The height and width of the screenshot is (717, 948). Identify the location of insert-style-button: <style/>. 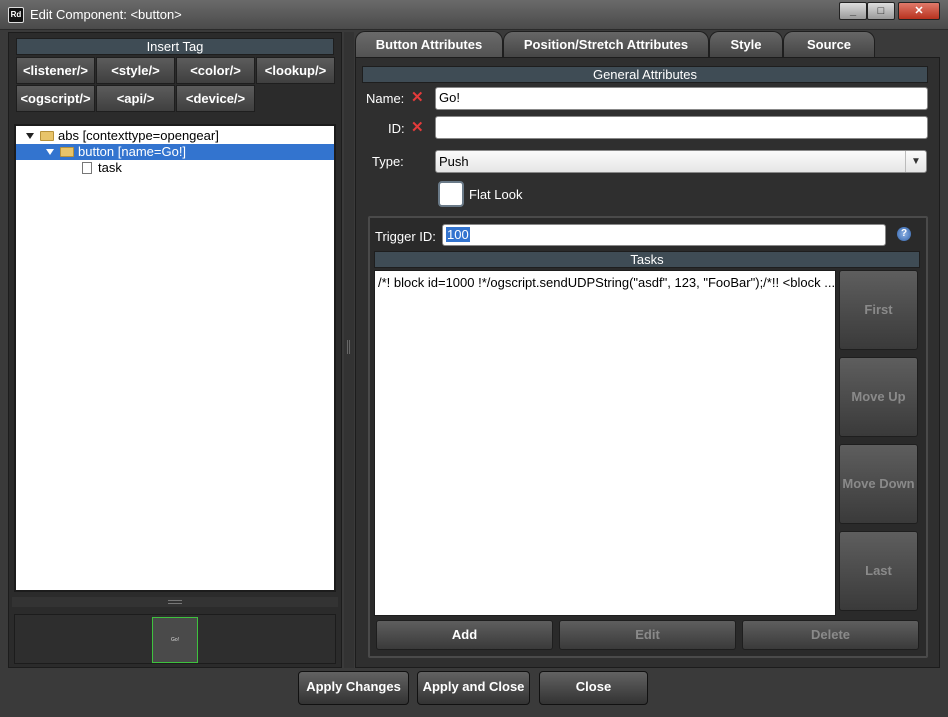
(135, 70).